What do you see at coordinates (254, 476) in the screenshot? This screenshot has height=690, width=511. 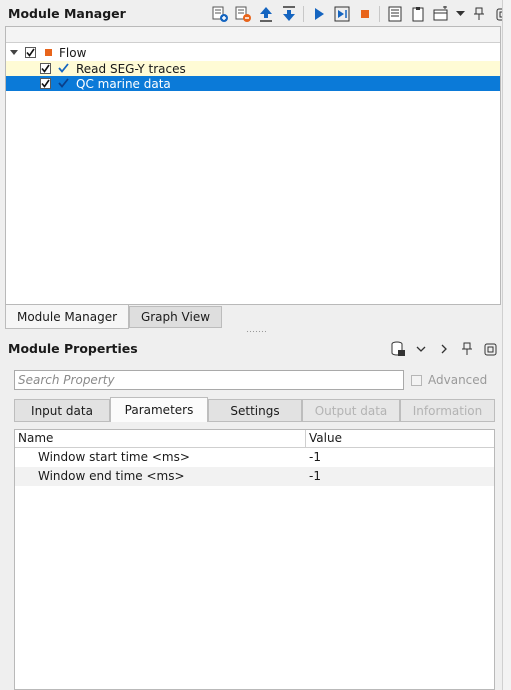 I see `table-row: Window end time <ms> -1` at bounding box center [254, 476].